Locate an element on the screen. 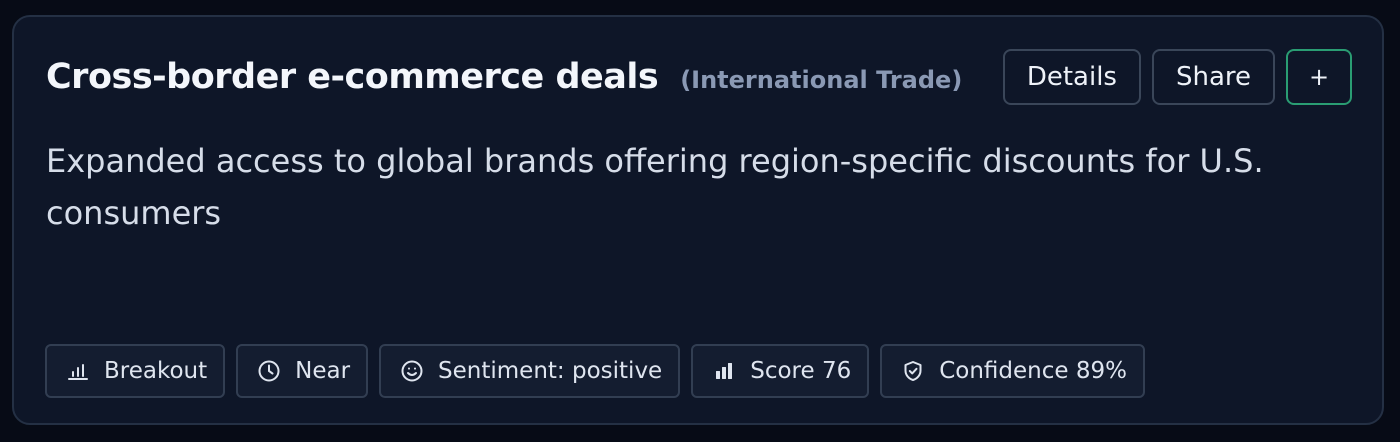 The image size is (1400, 442). tag-label: Confidence 89% is located at coordinates (1033, 371).